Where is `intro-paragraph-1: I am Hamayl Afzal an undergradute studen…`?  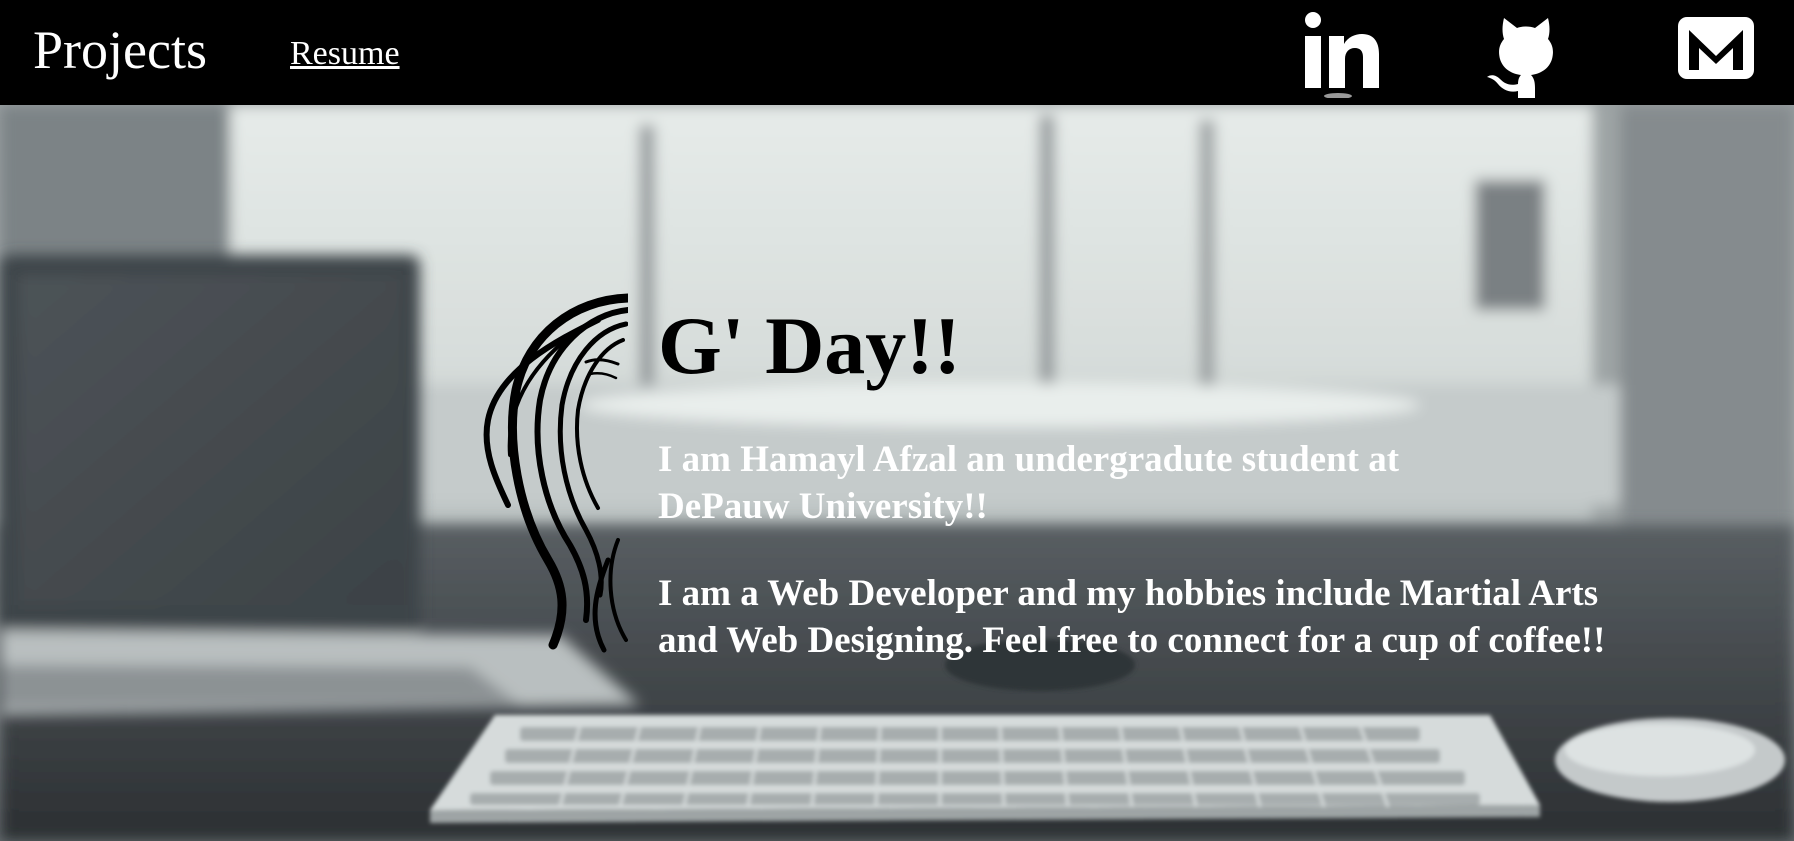 intro-paragraph-1: I am Hamayl Afzal an undergradute studen… is located at coordinates (1029, 483).